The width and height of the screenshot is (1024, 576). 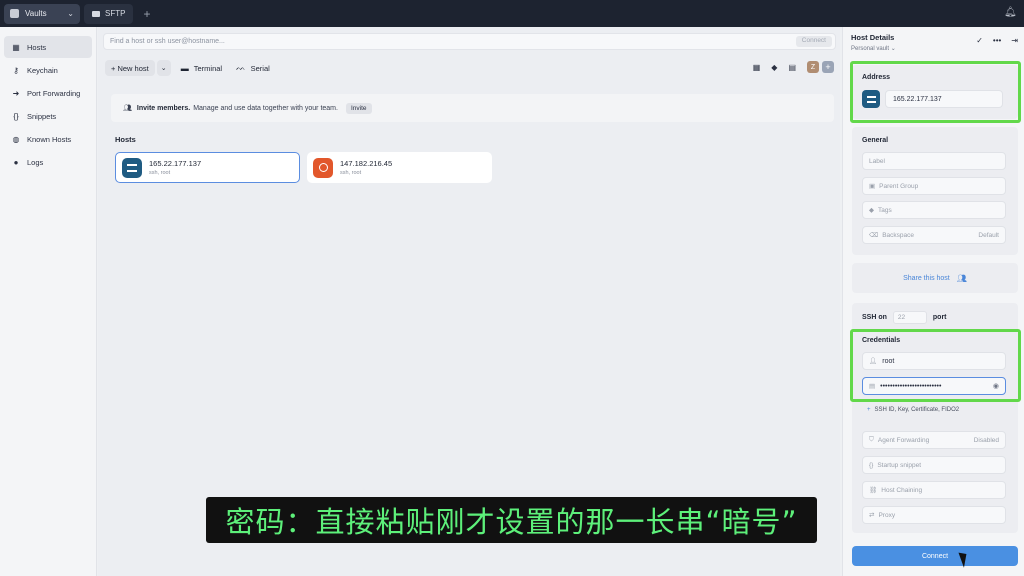 What do you see at coordinates (813, 41) in the screenshot?
I see `search-connect-button: Connect` at bounding box center [813, 41].